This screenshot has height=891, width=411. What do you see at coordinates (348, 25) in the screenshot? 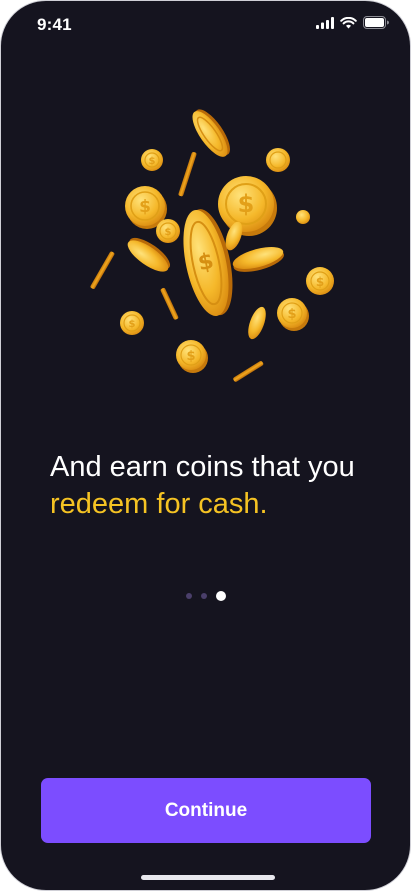
I see `wifi-icon` at bounding box center [348, 25].